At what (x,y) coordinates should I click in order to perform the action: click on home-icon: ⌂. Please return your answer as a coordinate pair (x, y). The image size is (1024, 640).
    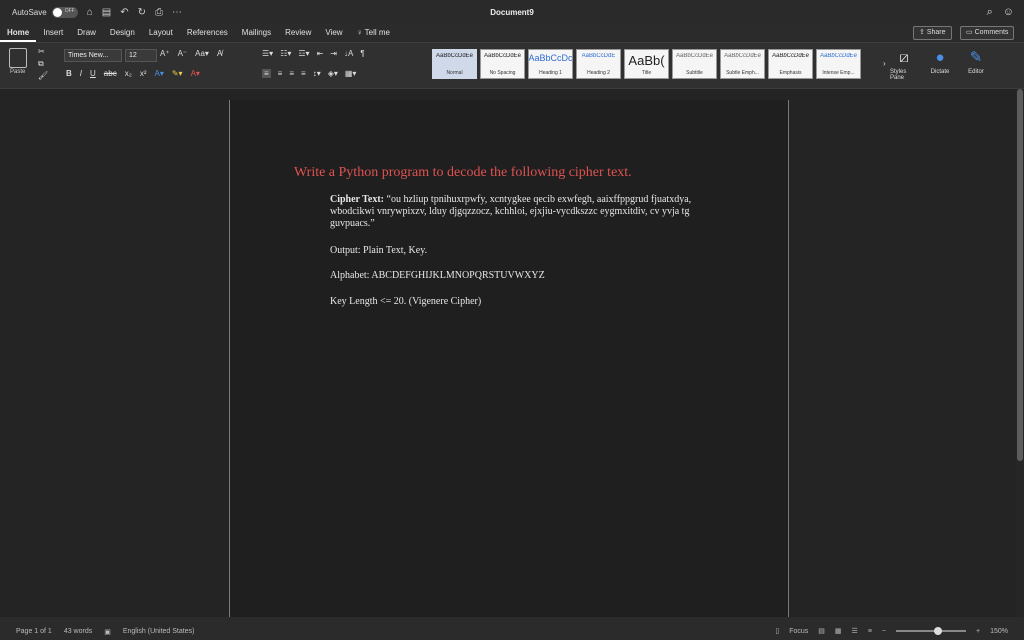
    Looking at the image, I should click on (90, 12).